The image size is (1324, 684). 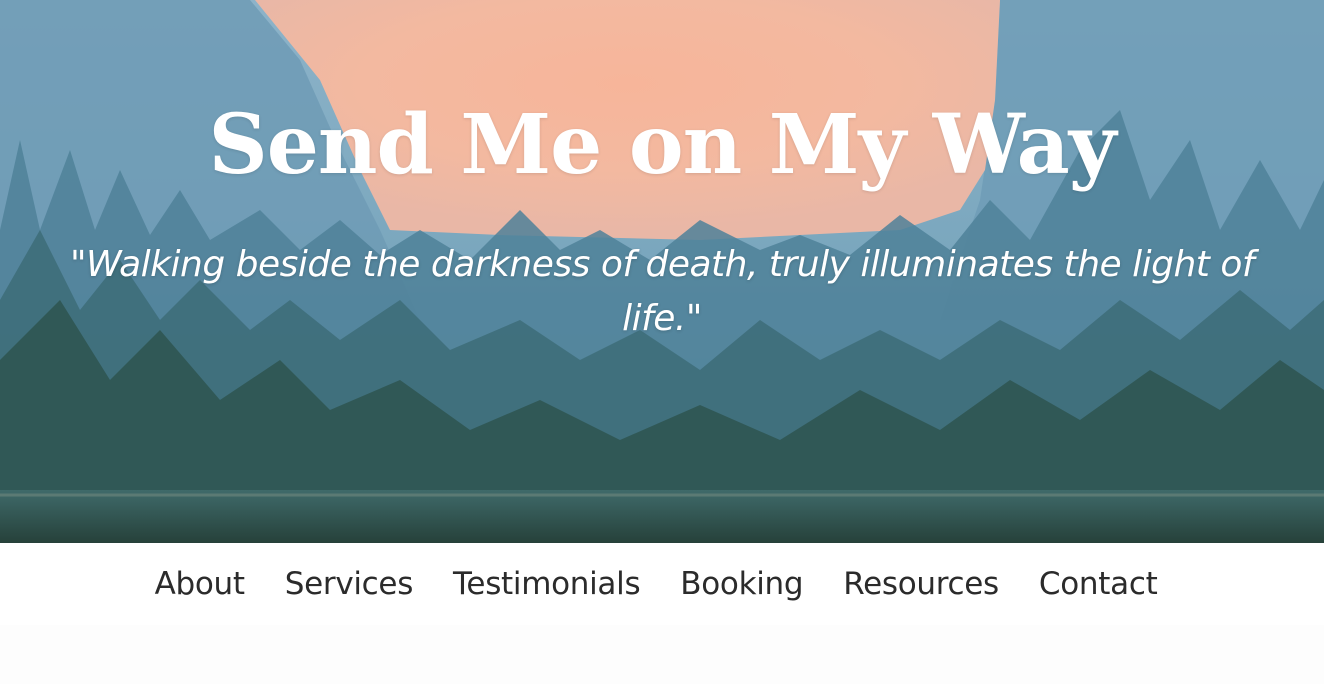 I want to click on nav-link-booking: Booking, so click(x=741, y=584).